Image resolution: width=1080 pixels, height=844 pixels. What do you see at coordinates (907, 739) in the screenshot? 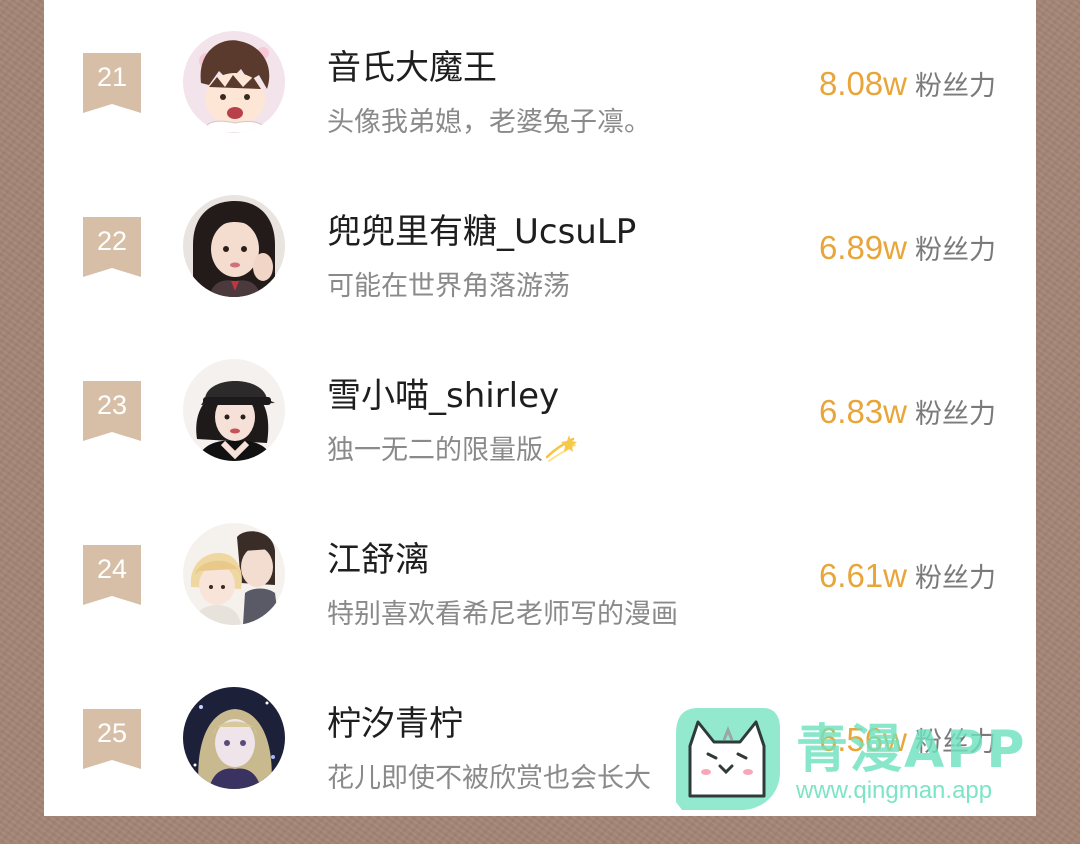
I see `fans-power: 6.56w 粉丝力` at bounding box center [907, 739].